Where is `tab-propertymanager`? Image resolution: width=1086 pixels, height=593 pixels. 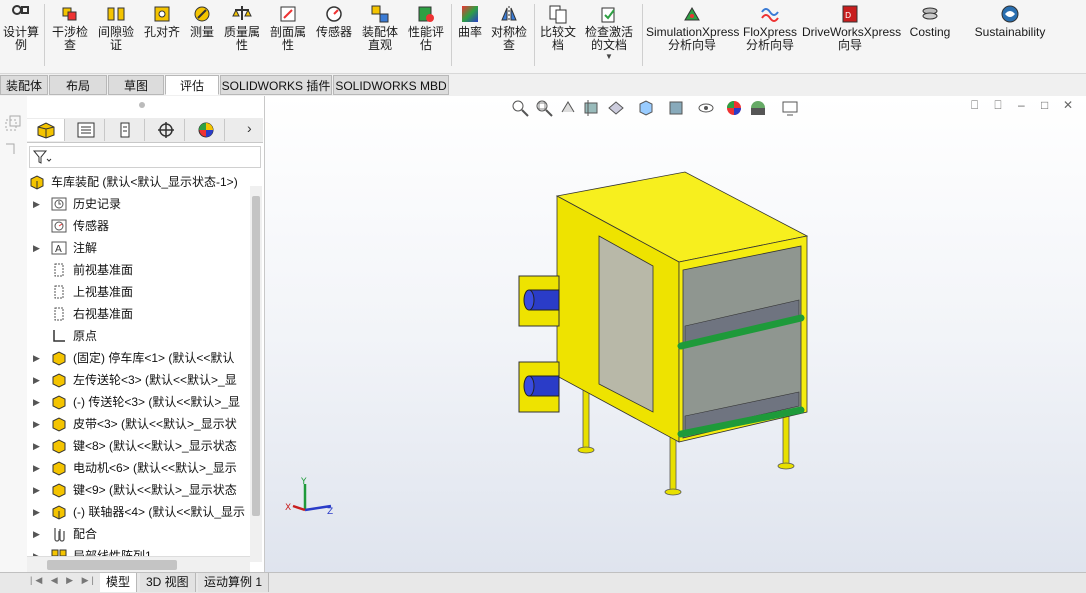 tab-propertymanager is located at coordinates (86, 130).